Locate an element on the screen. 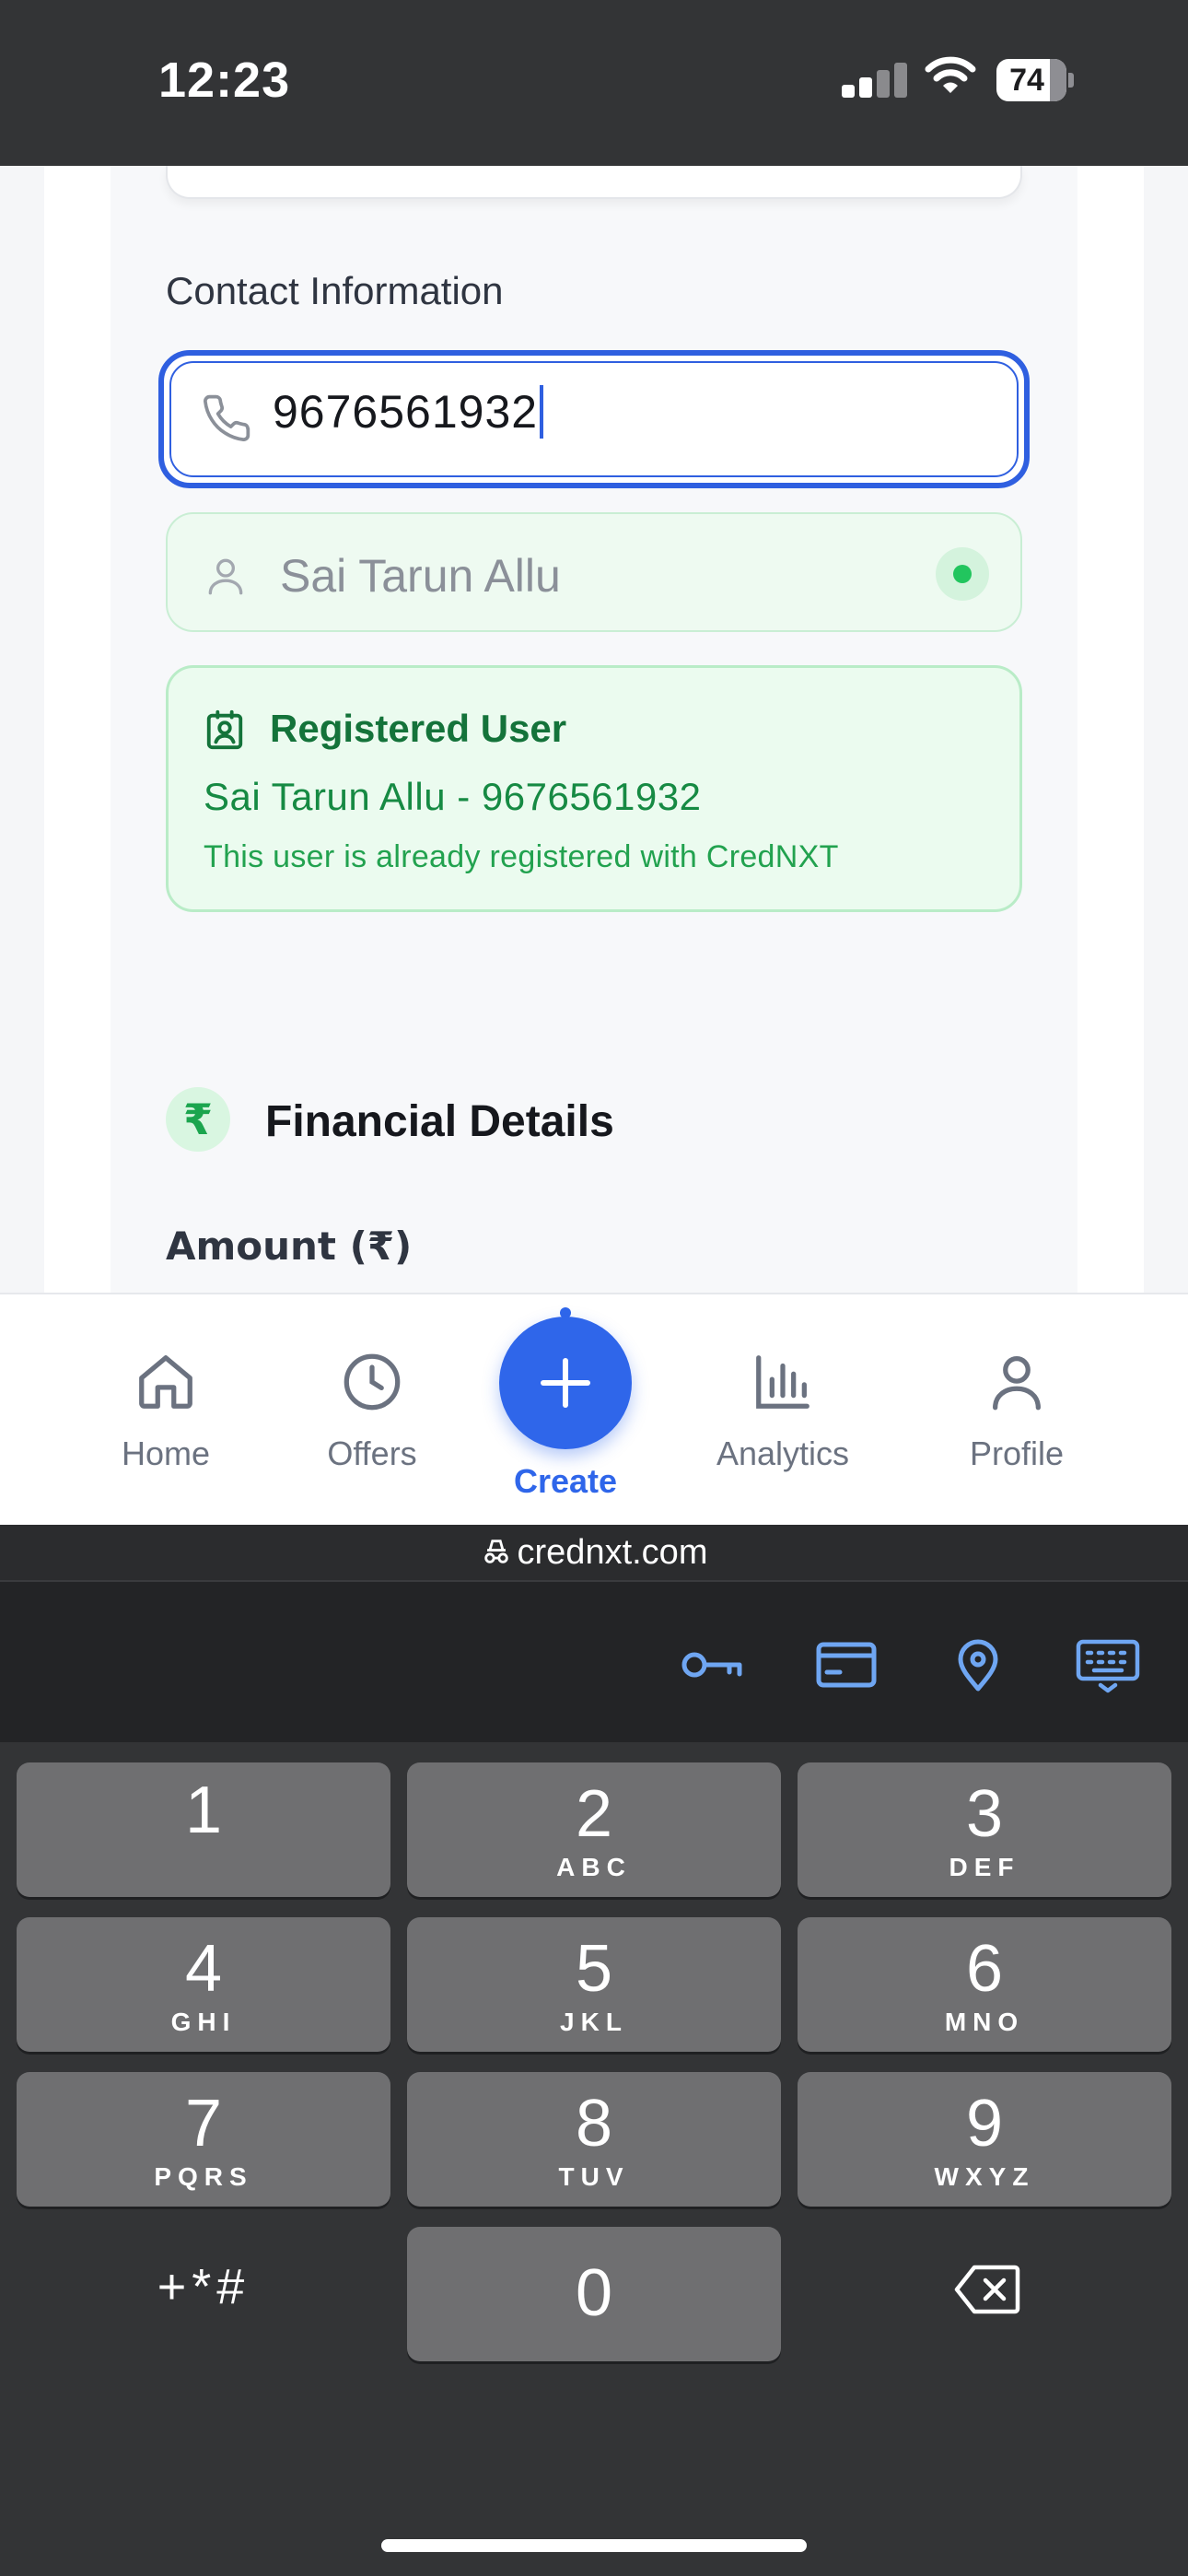 The width and height of the screenshot is (1188, 2576). phone-value: 9676561932 is located at coordinates (406, 412).